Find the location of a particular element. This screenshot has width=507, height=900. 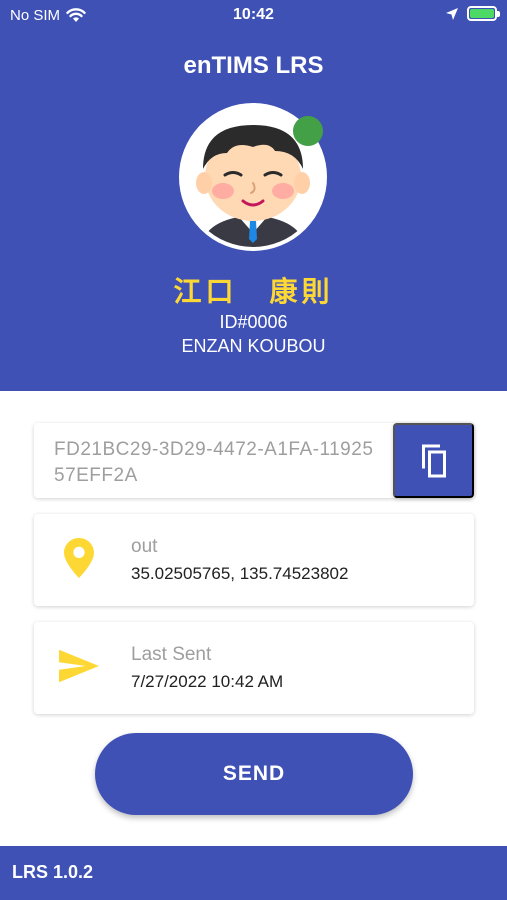

app-title: enTIMS LRS is located at coordinates (253, 65).